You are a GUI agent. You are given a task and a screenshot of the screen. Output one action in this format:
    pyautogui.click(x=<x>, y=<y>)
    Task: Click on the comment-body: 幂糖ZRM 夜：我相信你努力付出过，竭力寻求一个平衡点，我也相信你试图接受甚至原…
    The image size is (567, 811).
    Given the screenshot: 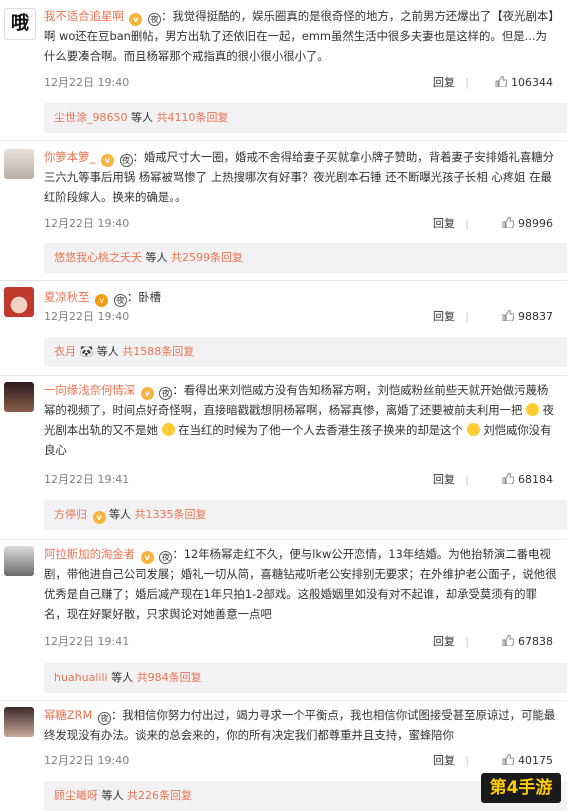 What is the action you would take?
    pyautogui.click(x=300, y=725)
    